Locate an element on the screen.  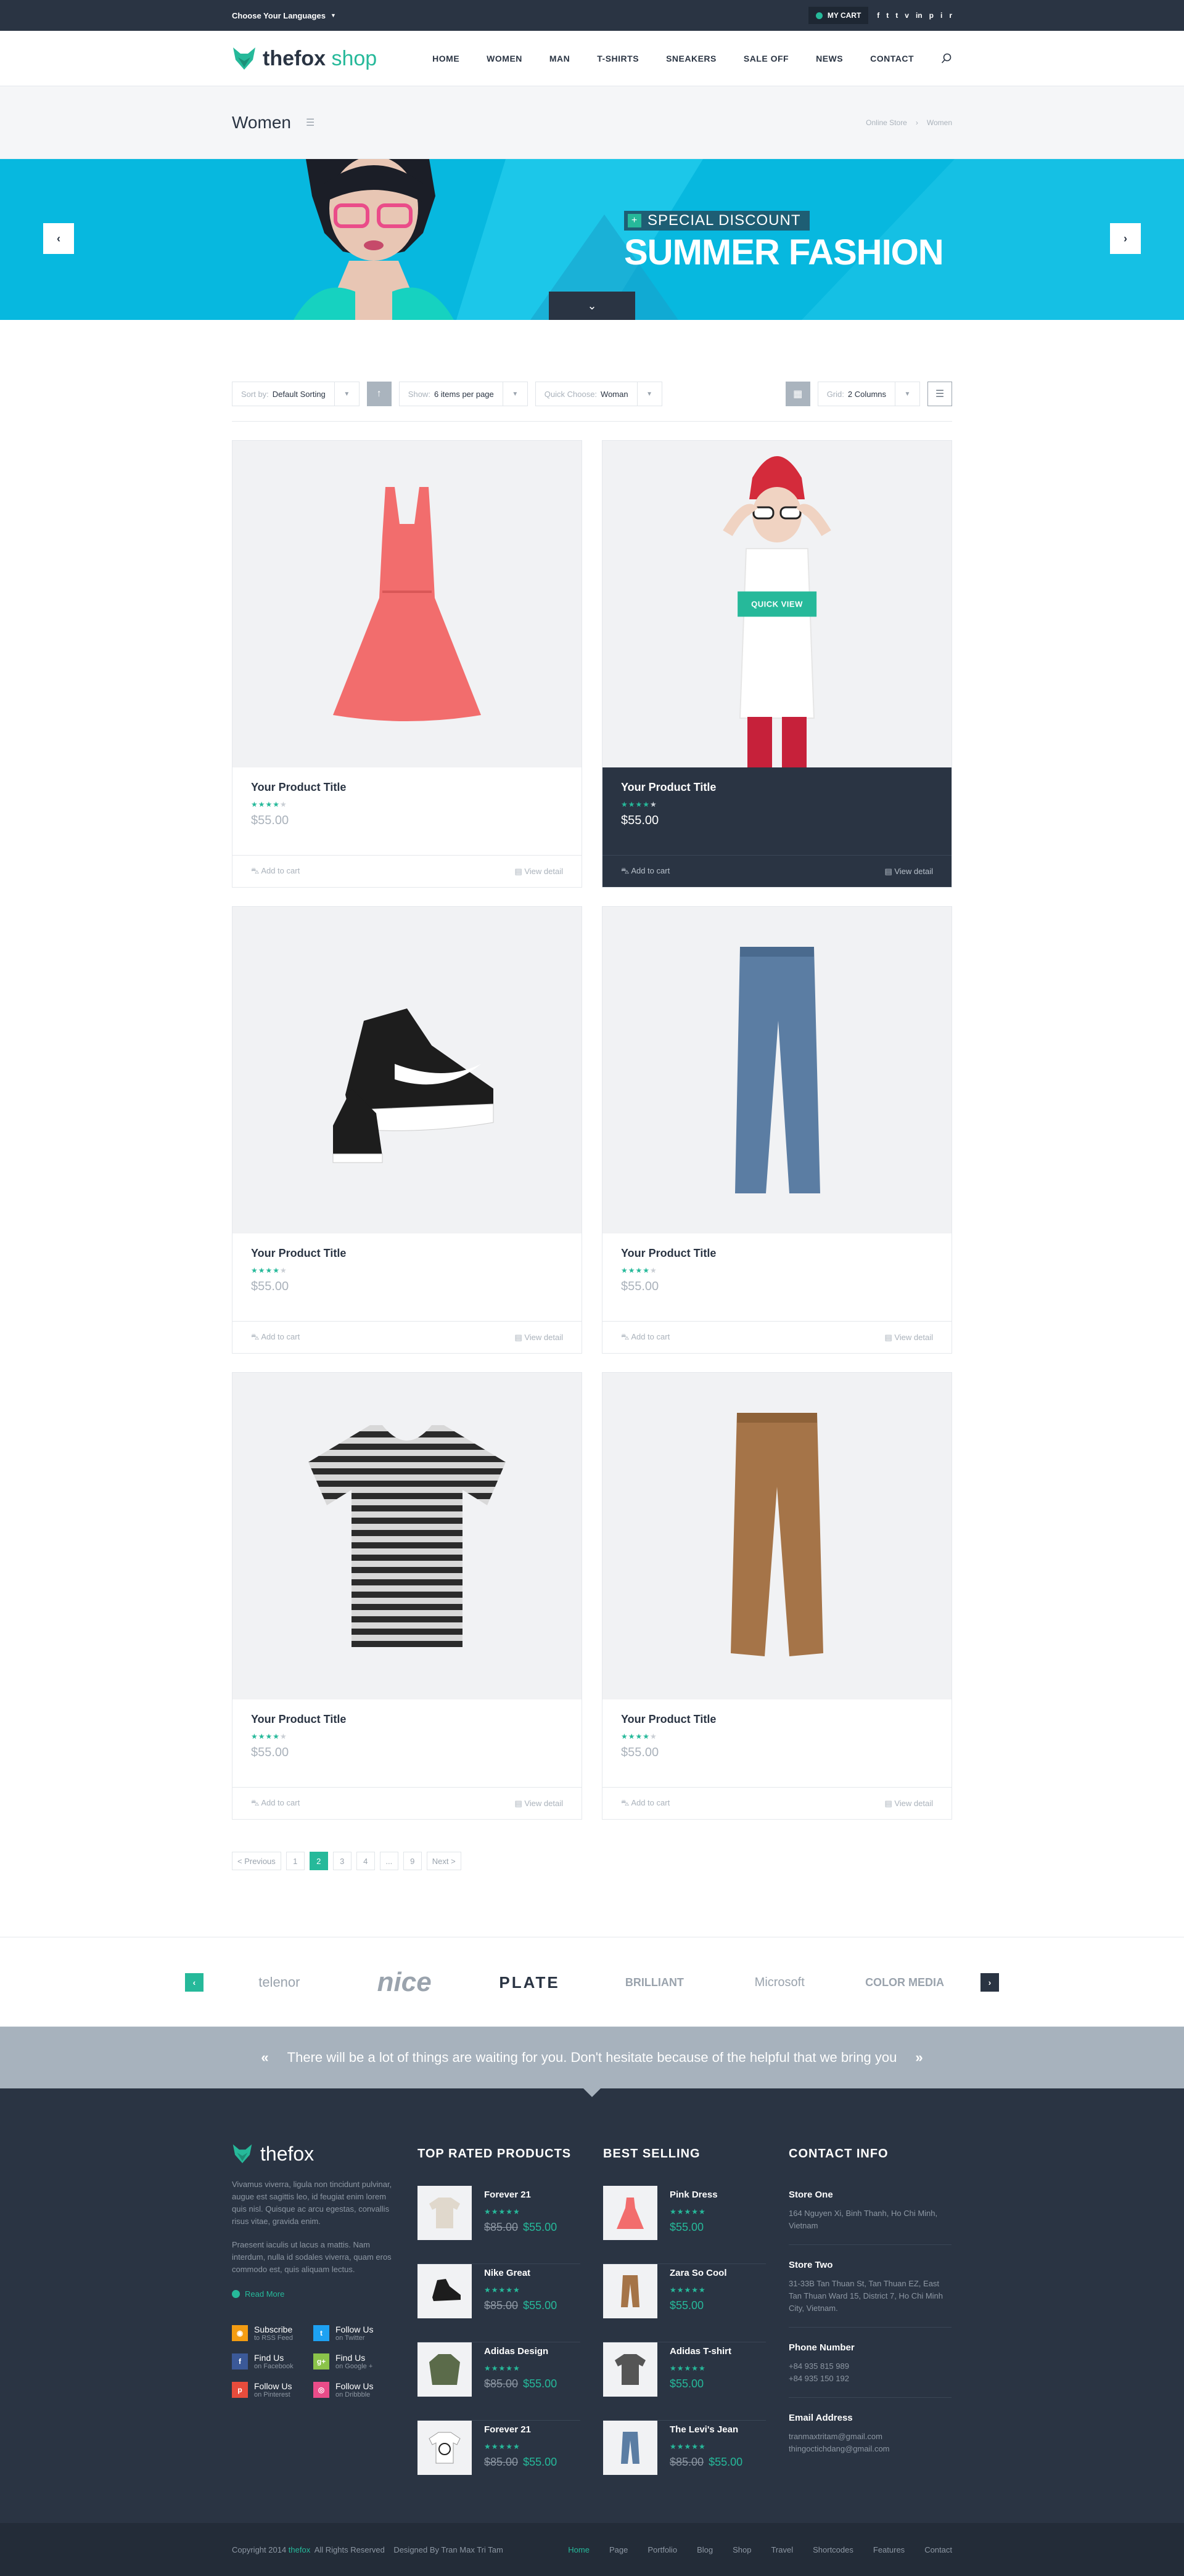
brand-logo: nice is located at coordinates (404, 1982).